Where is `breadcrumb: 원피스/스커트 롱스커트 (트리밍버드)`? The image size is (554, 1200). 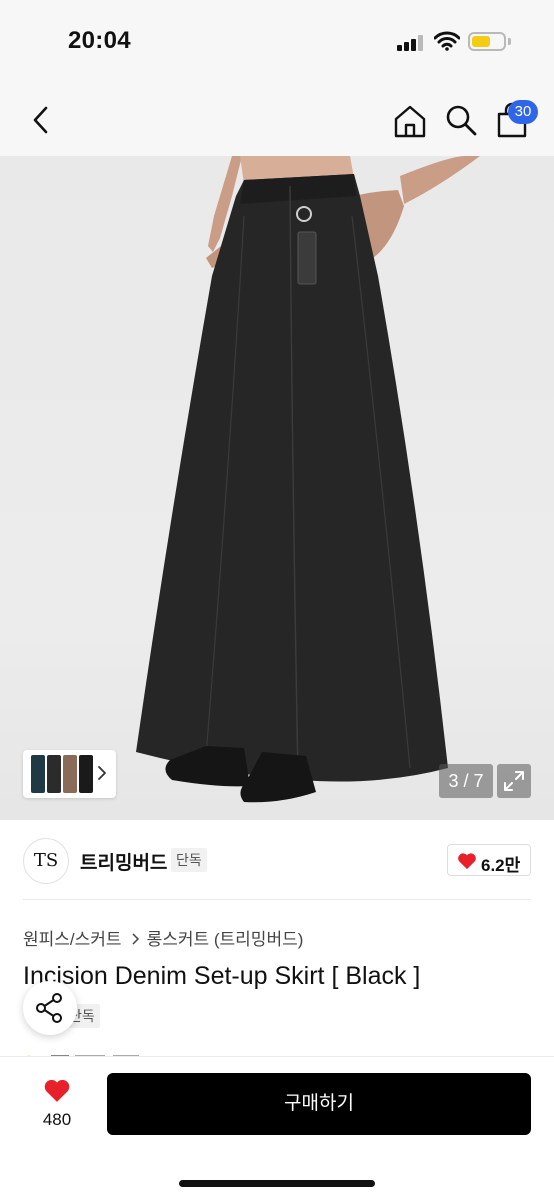
breadcrumb: 원피스/스커트 롱스커트 (트리밍버드) is located at coordinates (163, 937).